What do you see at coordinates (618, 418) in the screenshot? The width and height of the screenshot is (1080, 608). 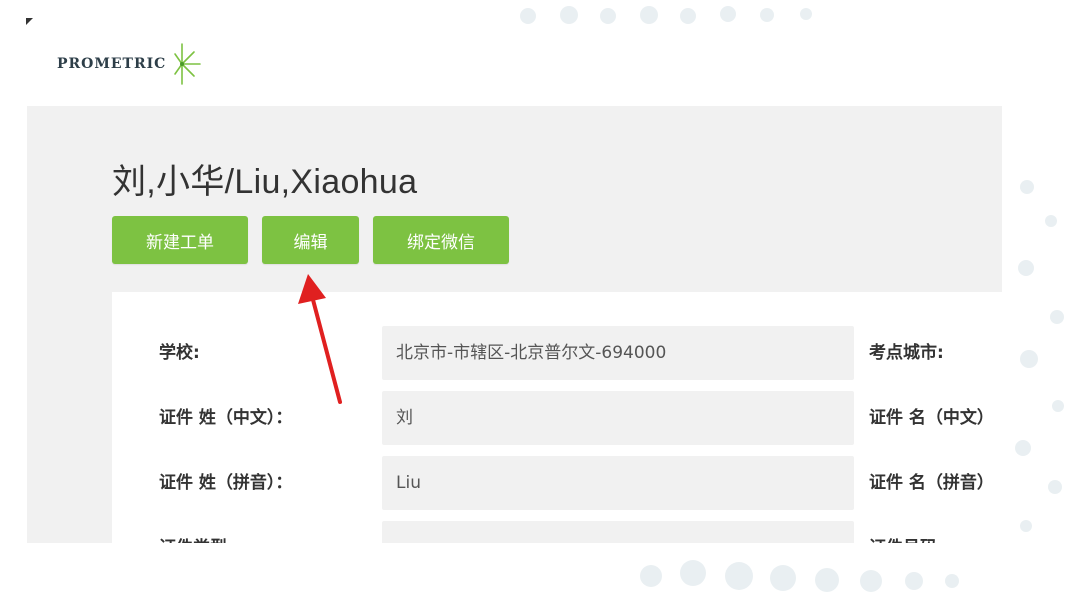 I see `surname-cn-field: 刘` at bounding box center [618, 418].